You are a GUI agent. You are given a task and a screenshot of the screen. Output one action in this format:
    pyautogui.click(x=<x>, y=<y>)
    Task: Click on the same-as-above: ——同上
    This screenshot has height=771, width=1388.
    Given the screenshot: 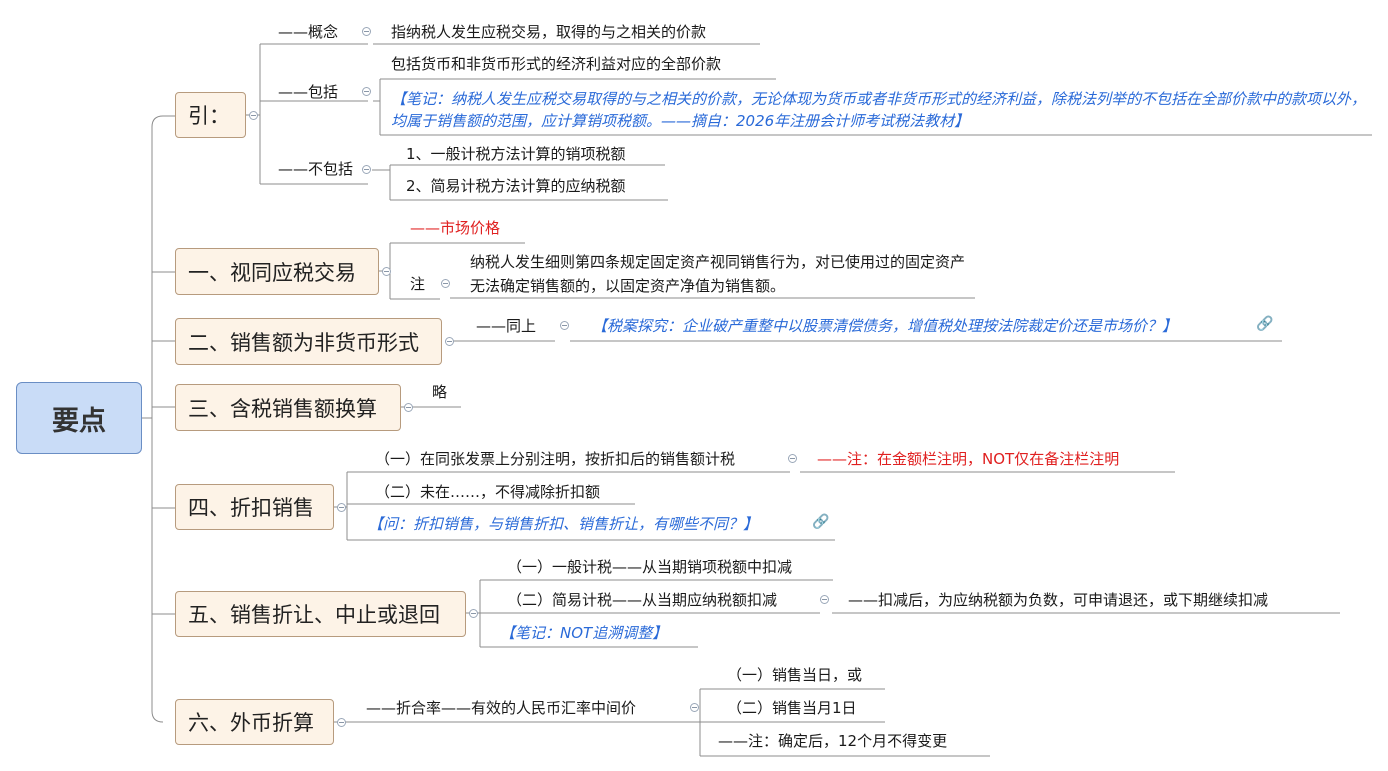 What is the action you would take?
    pyautogui.click(x=506, y=326)
    